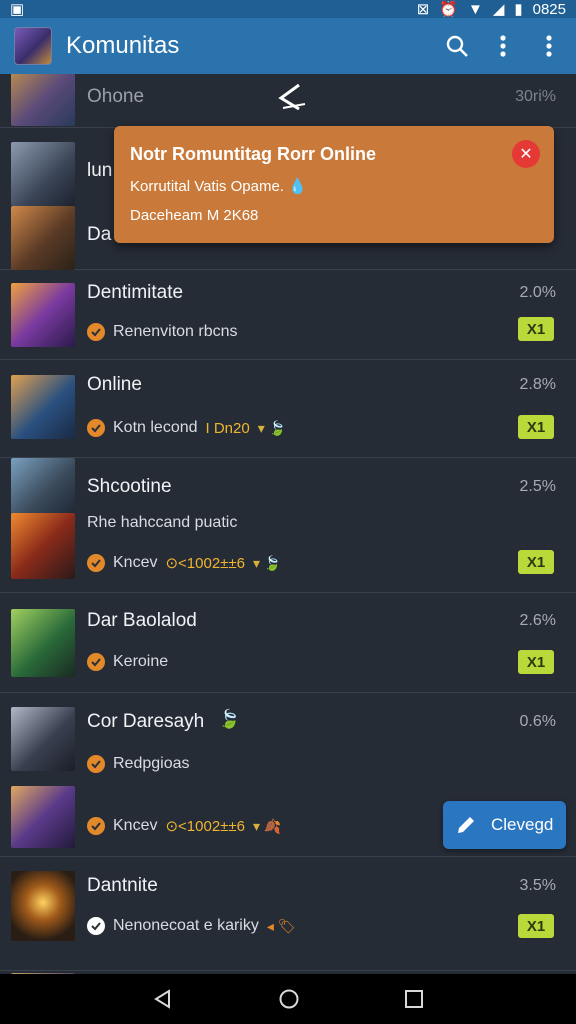  Describe the element at coordinates (281, 925) in the screenshot. I see `tag-icon: ◂ 🏷` at that location.